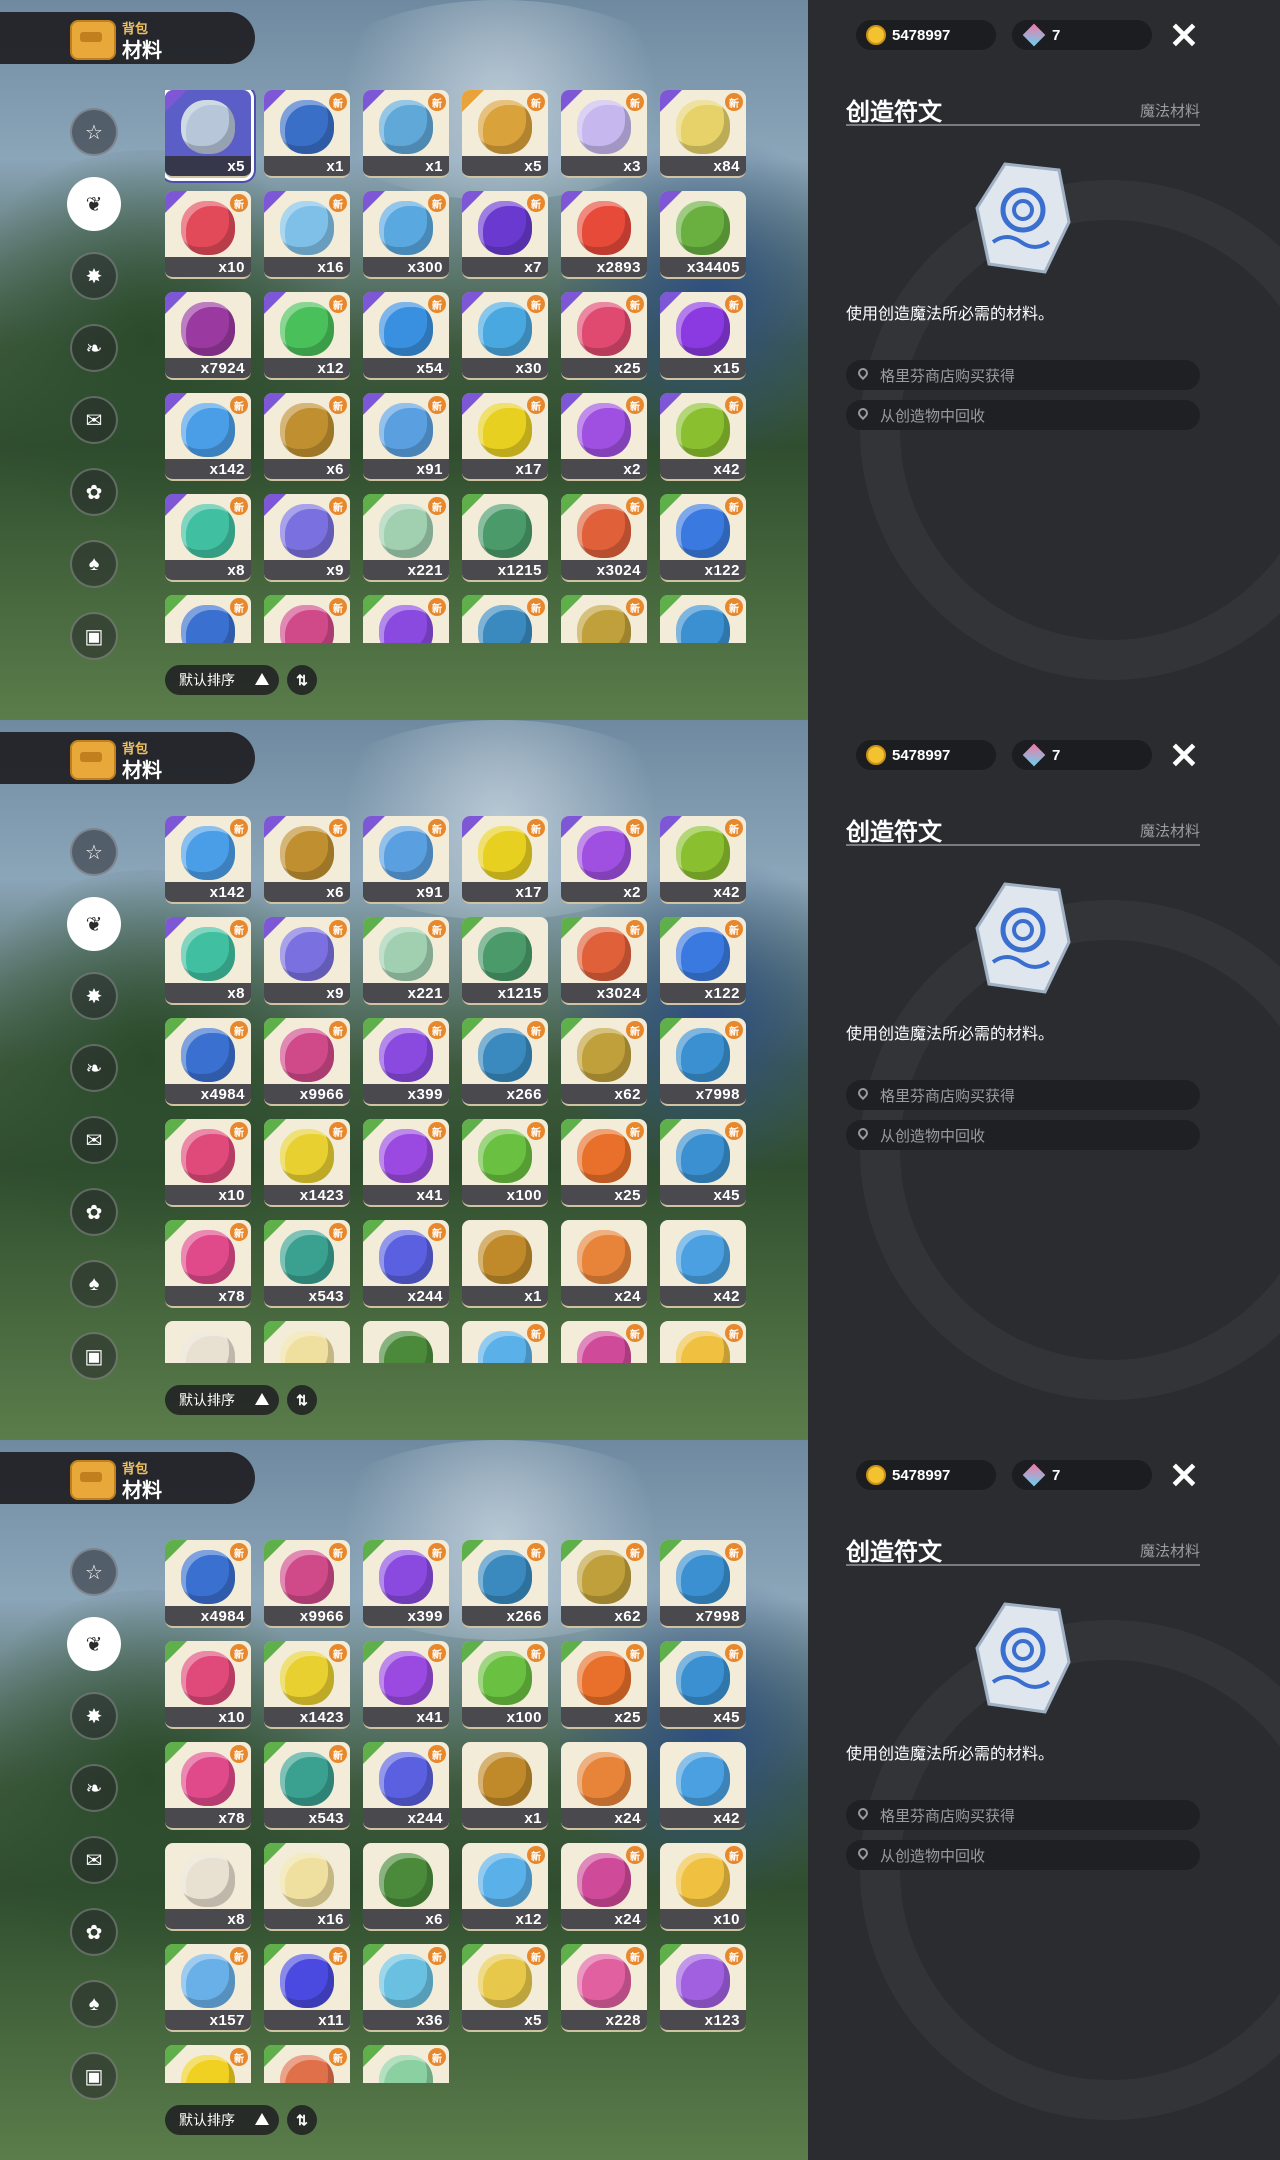 This screenshot has width=1280, height=2160. What do you see at coordinates (703, 336) in the screenshot?
I see `inventory-item: x15 新` at bounding box center [703, 336].